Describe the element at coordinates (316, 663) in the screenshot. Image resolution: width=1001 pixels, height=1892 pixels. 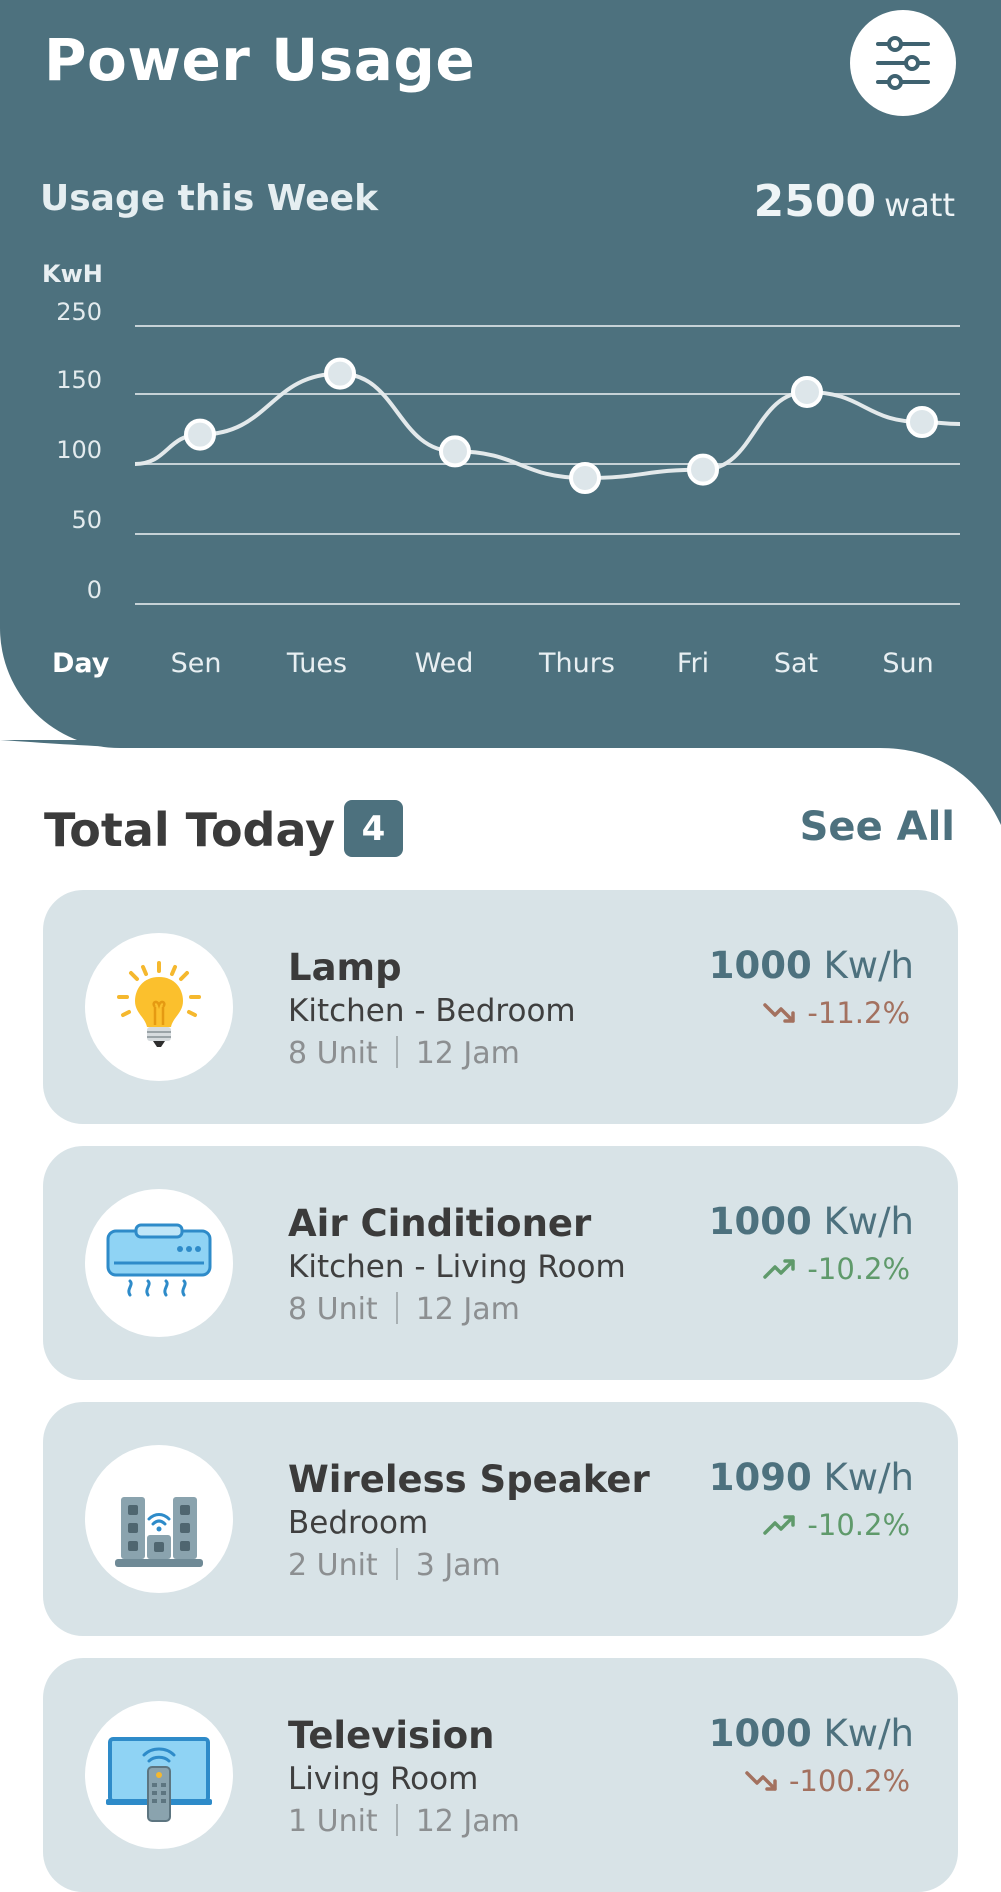
I see `x-tick-label: Tues` at that location.